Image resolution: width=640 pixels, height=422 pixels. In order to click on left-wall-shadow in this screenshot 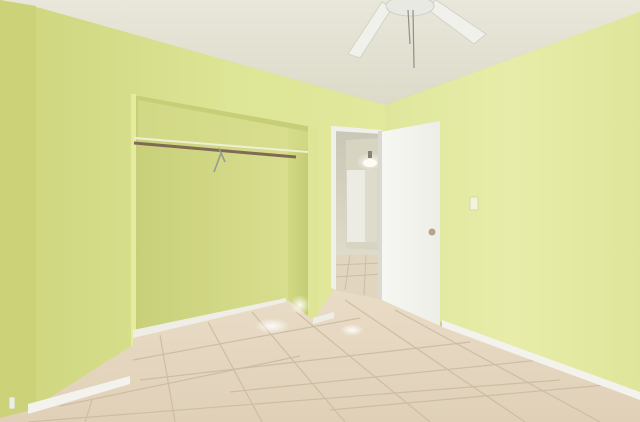, I will do `click(18, 211)`.